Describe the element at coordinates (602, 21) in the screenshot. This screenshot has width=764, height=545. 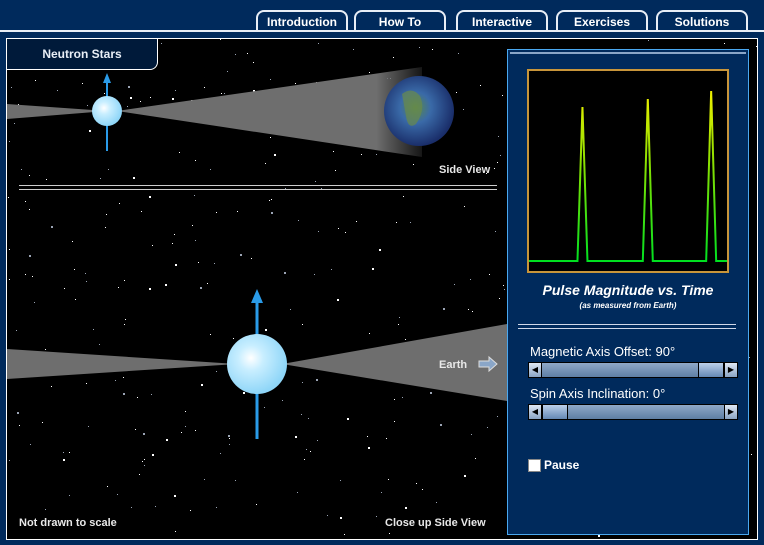
I see `tab-exercises: Exercises` at that location.